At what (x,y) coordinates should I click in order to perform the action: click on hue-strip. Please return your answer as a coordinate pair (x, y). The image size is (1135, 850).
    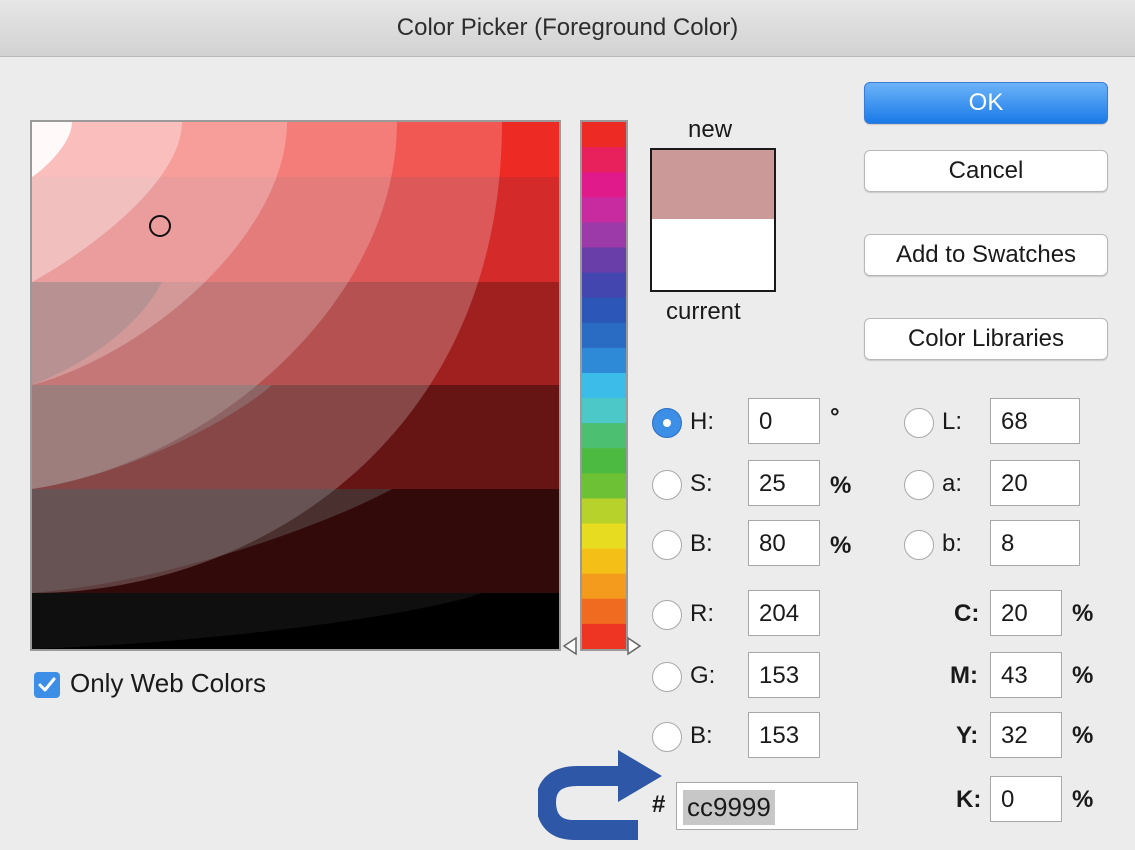
    Looking at the image, I should click on (604, 385).